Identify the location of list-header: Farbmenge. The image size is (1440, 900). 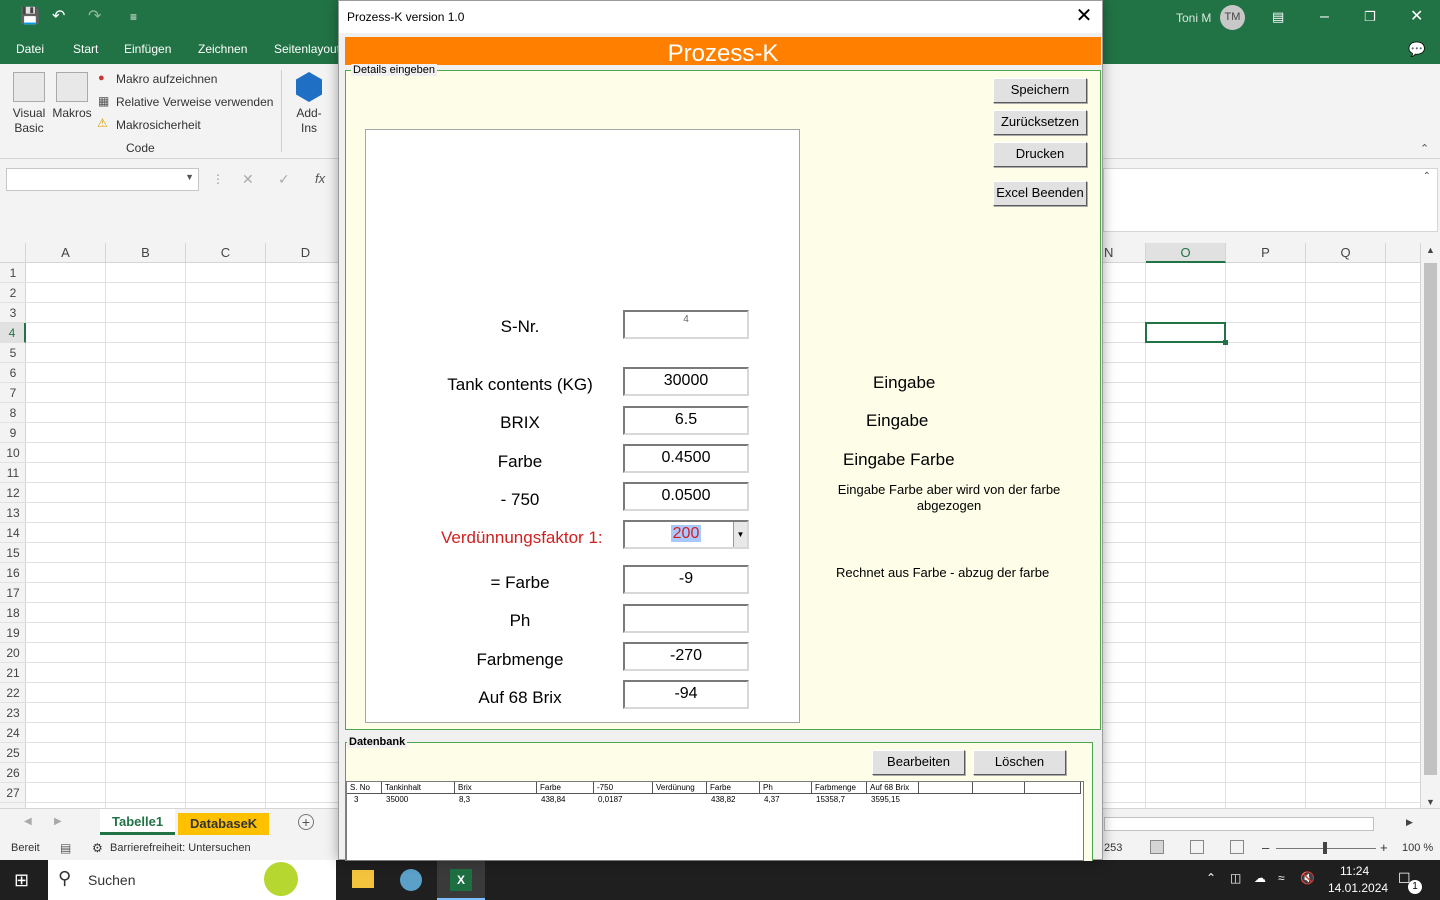
(839, 788).